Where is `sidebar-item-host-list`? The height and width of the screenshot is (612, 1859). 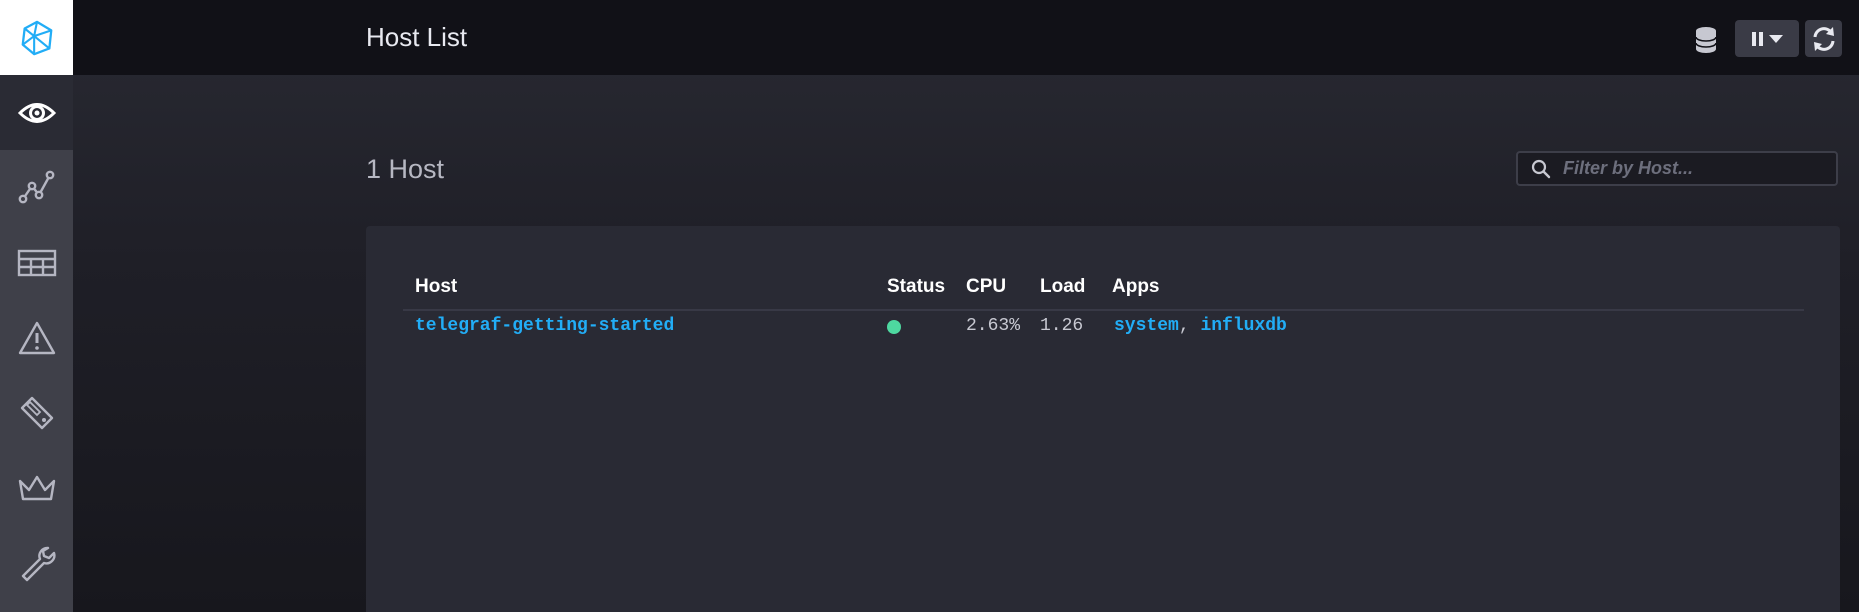 sidebar-item-host-list is located at coordinates (36, 112).